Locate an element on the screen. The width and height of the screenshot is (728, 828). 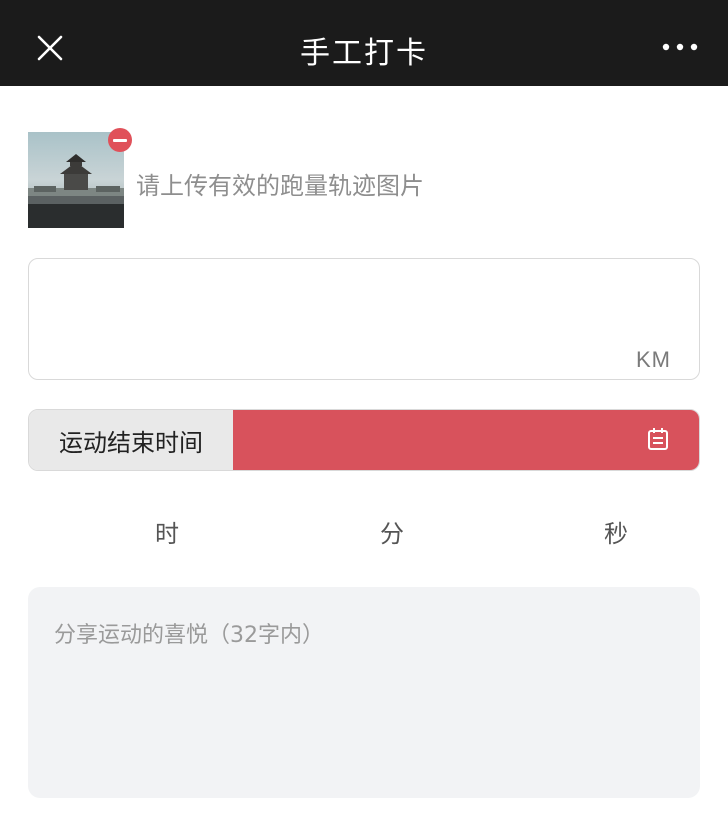
second-label: 秒 is located at coordinates (616, 531).